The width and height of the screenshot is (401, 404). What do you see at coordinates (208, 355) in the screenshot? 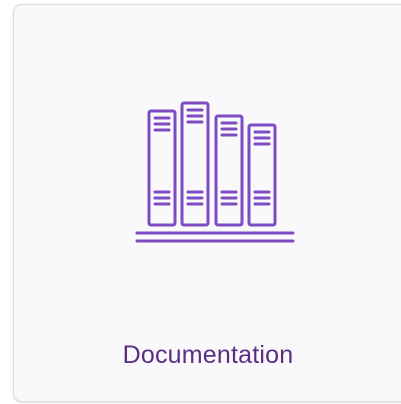
I see `card-title: Documentation` at bounding box center [208, 355].